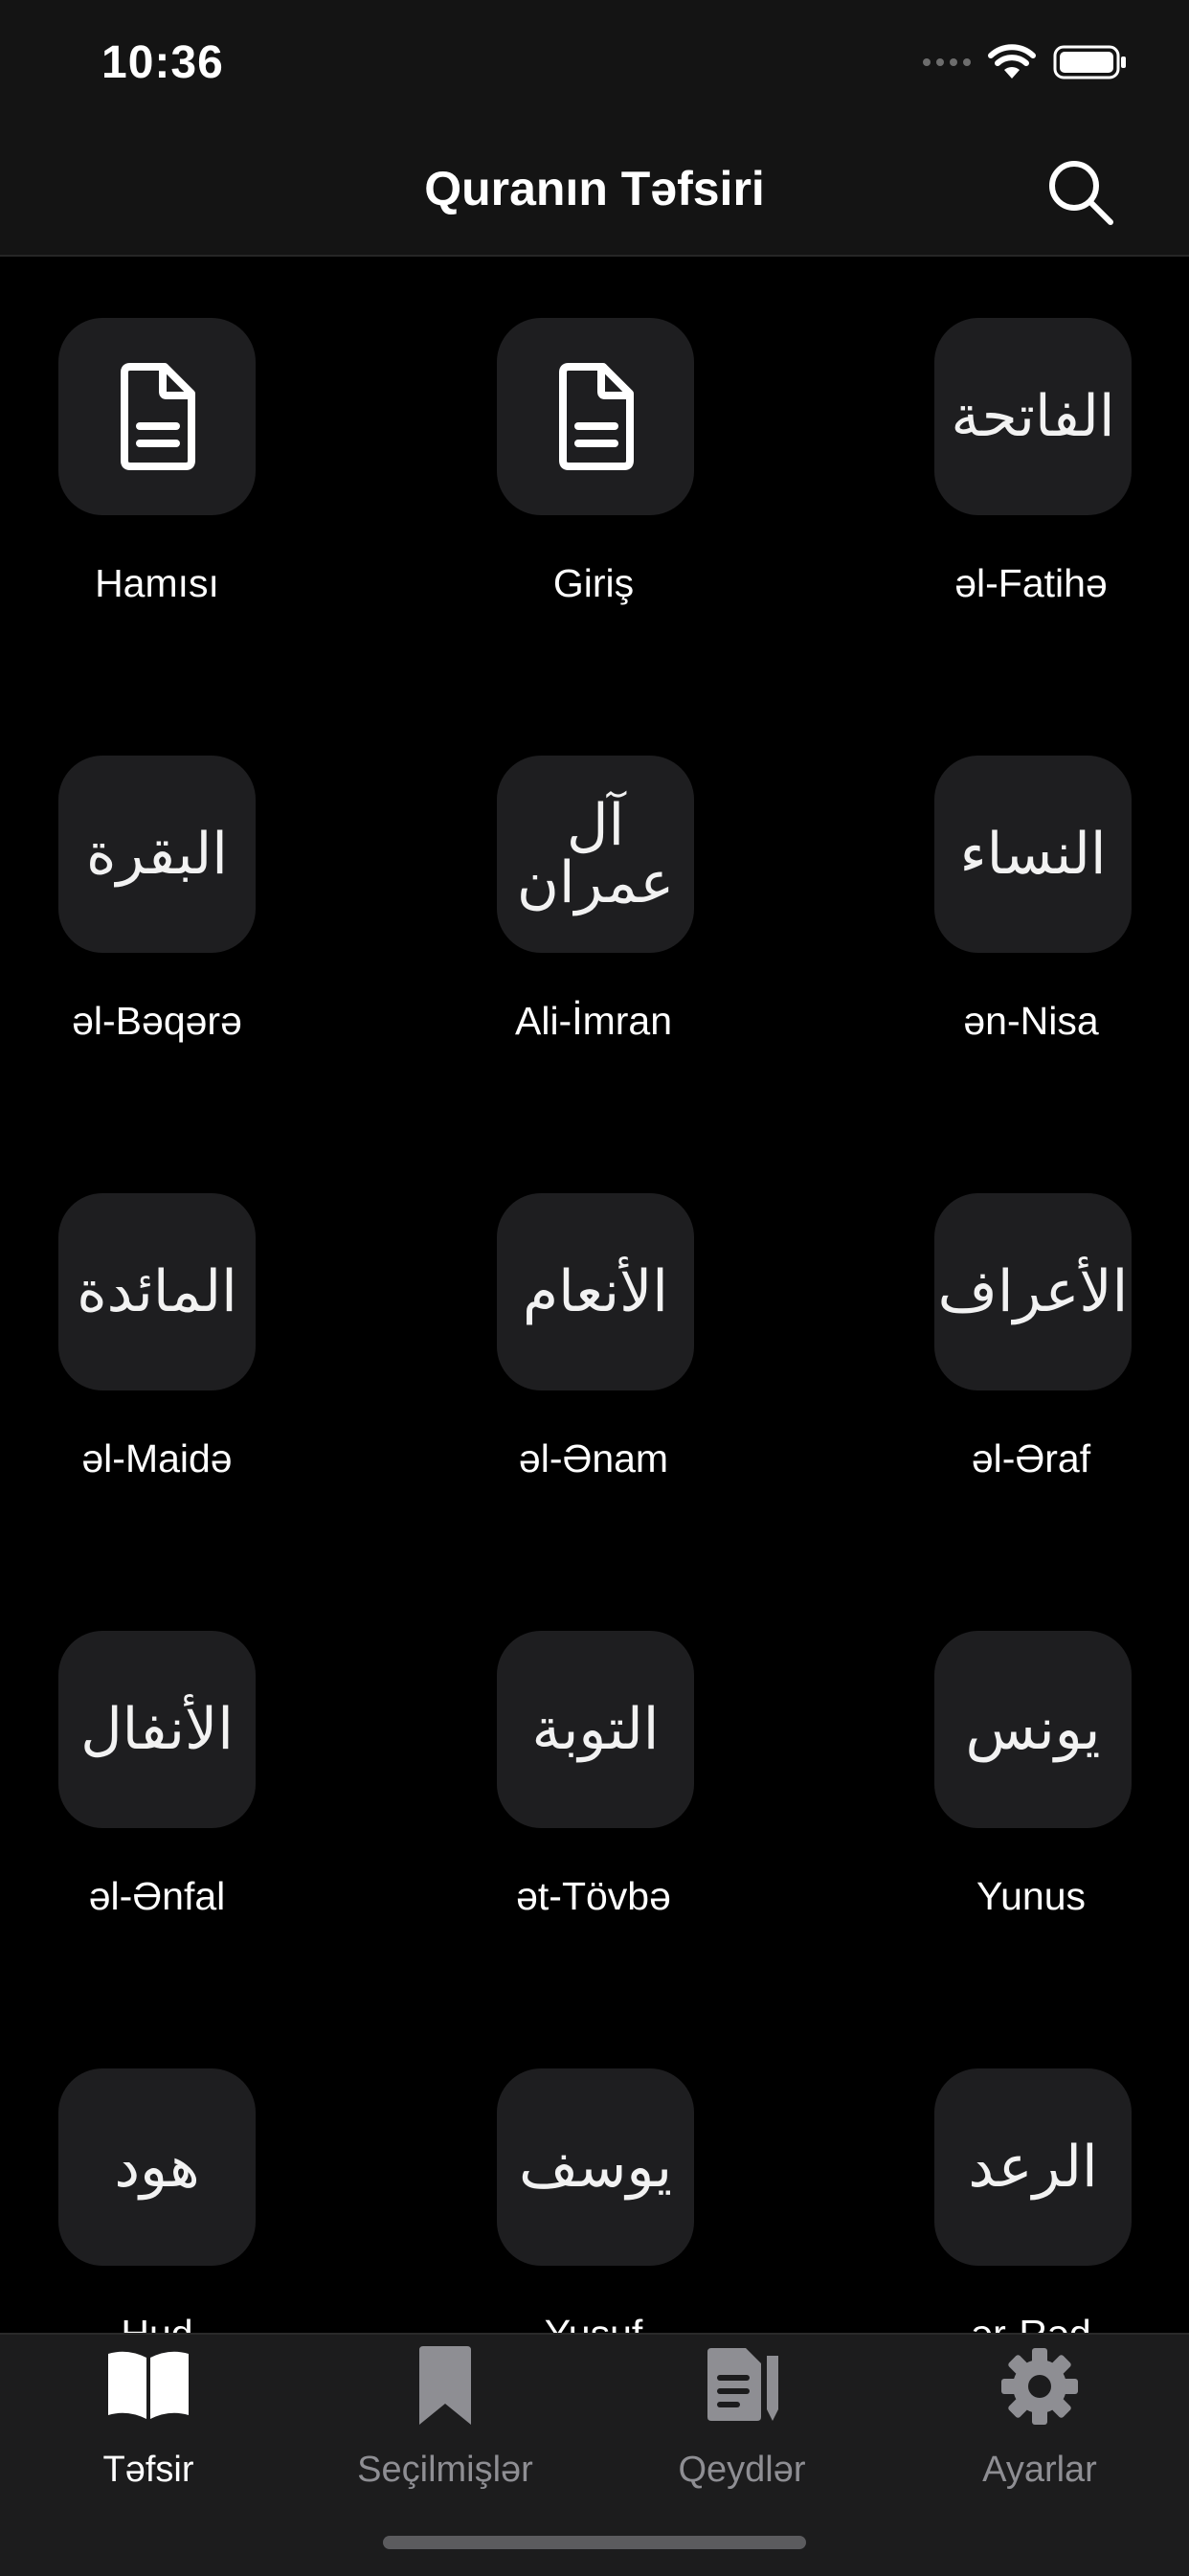  I want to click on surah-cell: الرعدər-Rəd, so click(1032, 2170).